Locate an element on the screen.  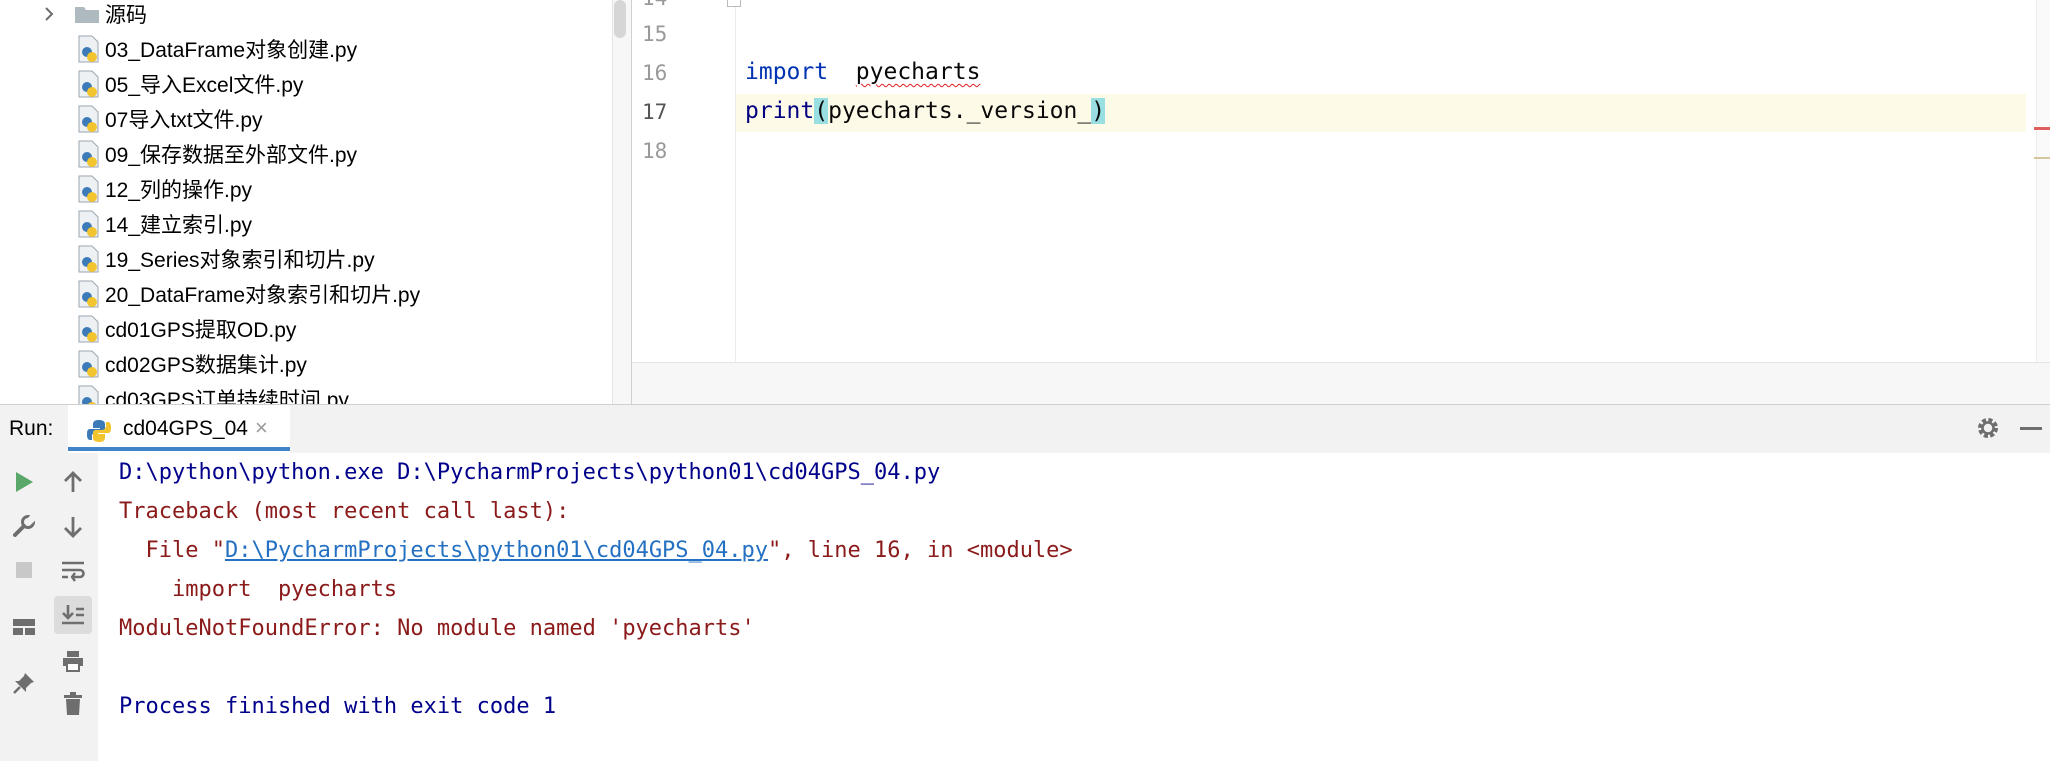
matched-brace-open: ( is located at coordinates (821, 111).